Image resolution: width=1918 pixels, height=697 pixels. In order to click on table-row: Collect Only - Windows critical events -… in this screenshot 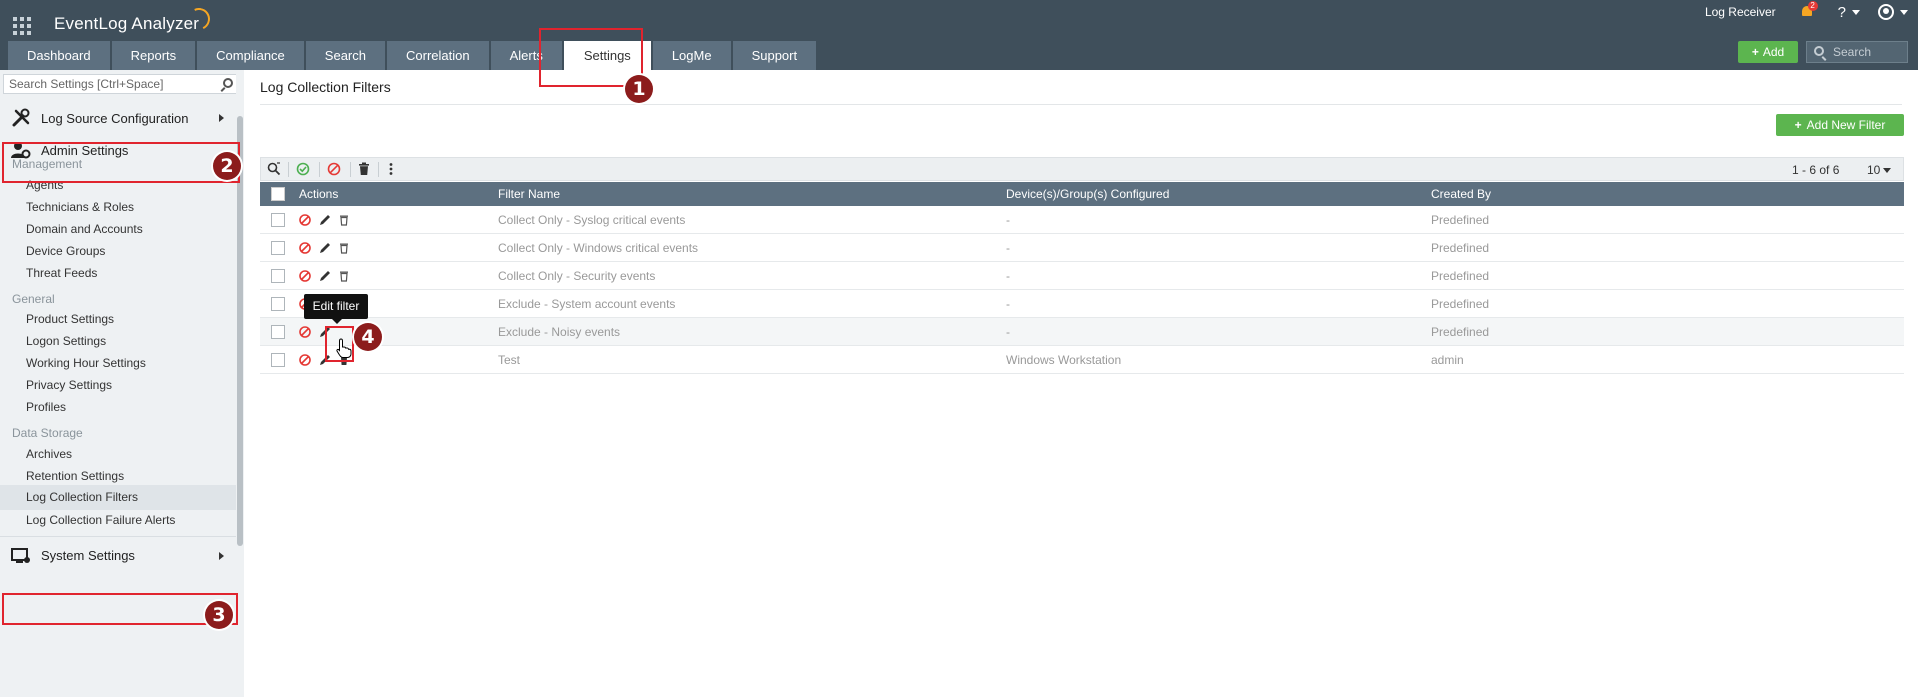, I will do `click(1082, 248)`.